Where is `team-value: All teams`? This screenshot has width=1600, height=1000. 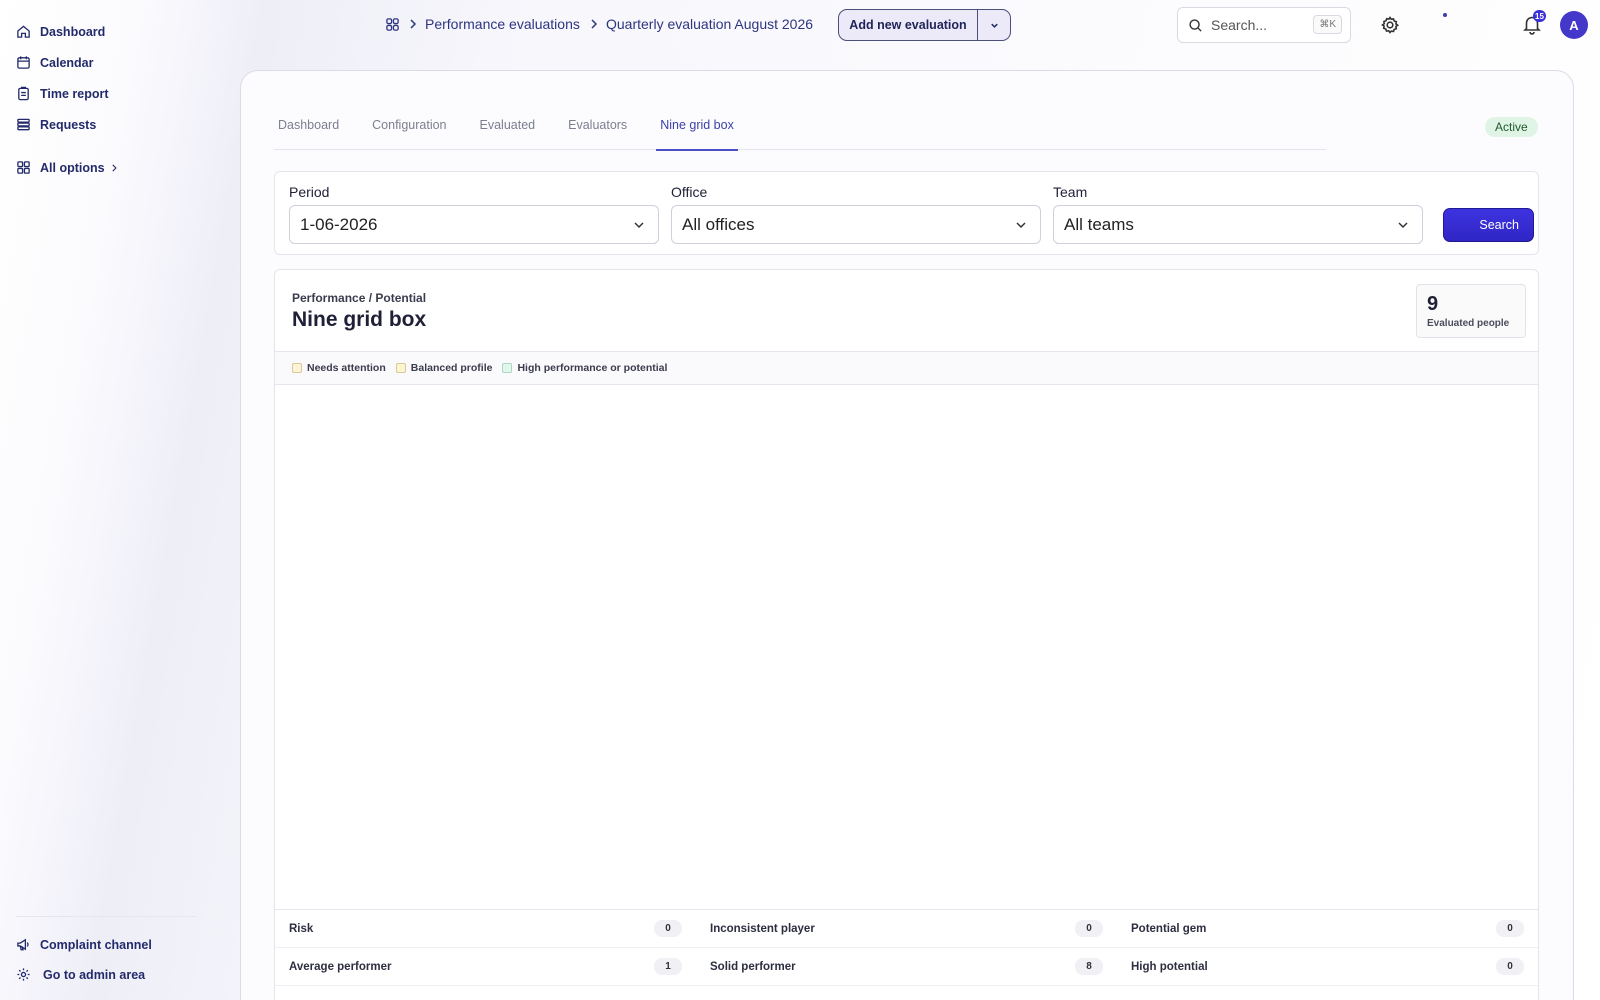 team-value: All teams is located at coordinates (1099, 224).